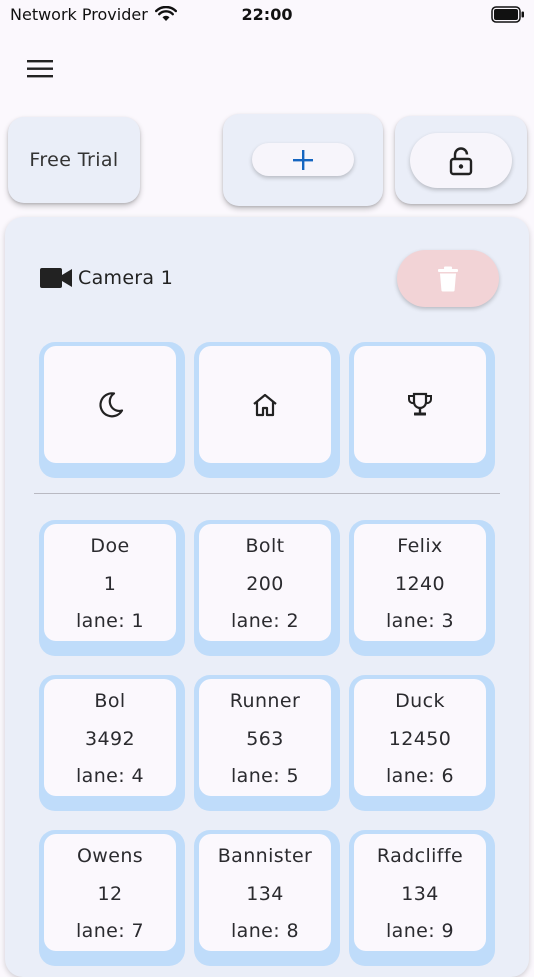 This screenshot has width=534, height=977. What do you see at coordinates (110, 776) in the screenshot?
I see `racer-lane: lane: 4` at bounding box center [110, 776].